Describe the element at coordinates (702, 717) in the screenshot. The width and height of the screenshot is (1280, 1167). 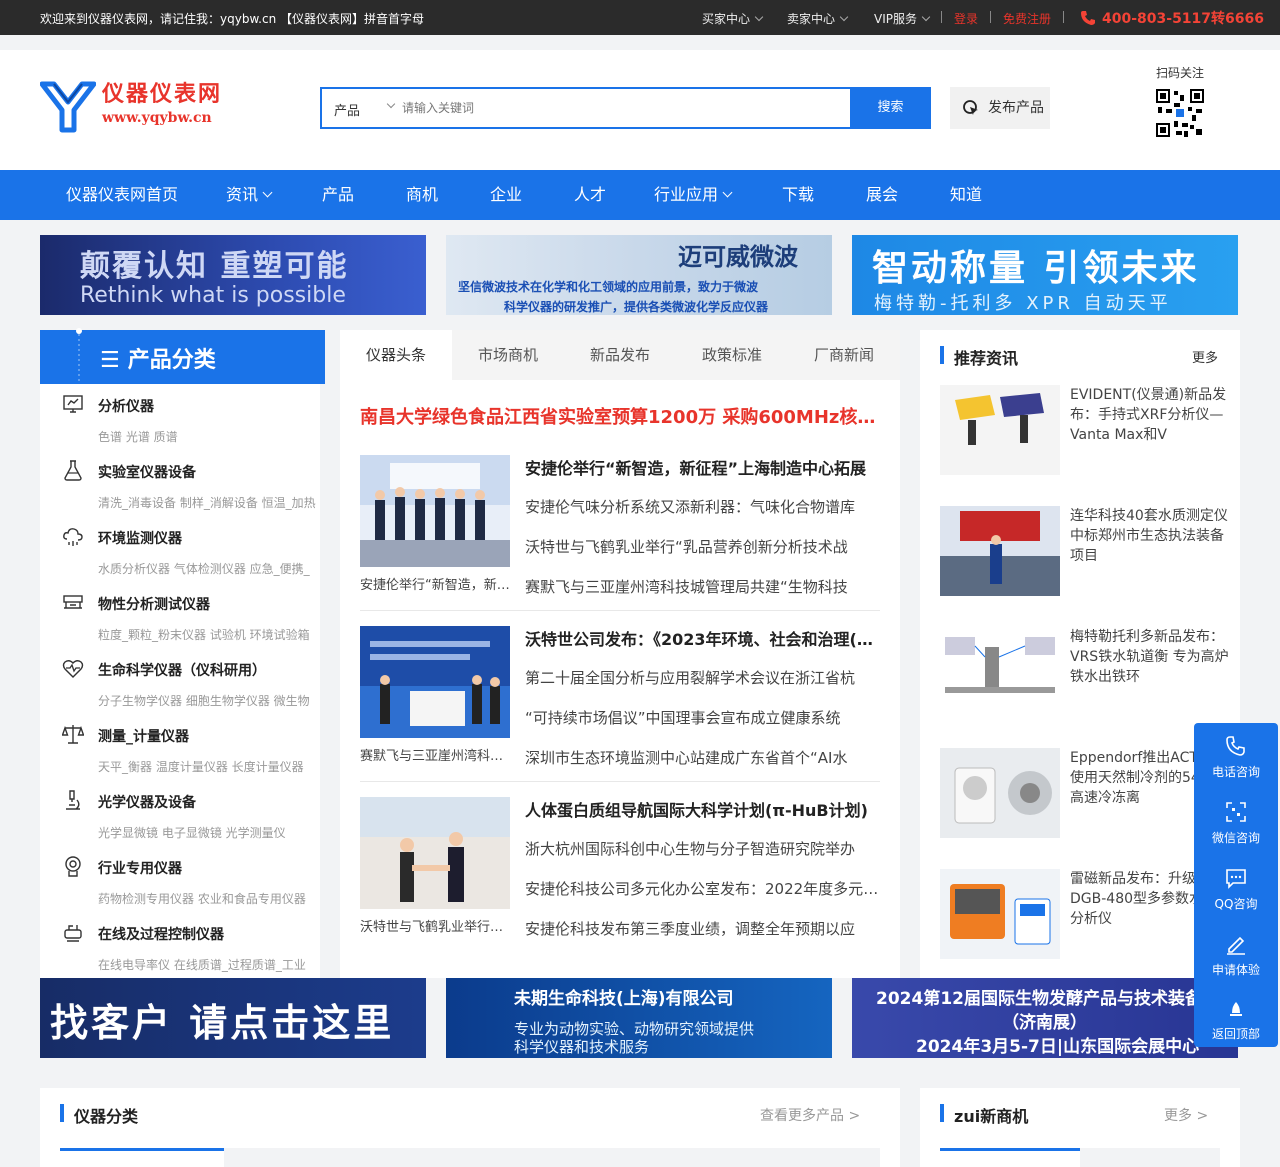
I see `news-link: “可持续市场倡议”中国理事会宣布成立健康系统` at that location.